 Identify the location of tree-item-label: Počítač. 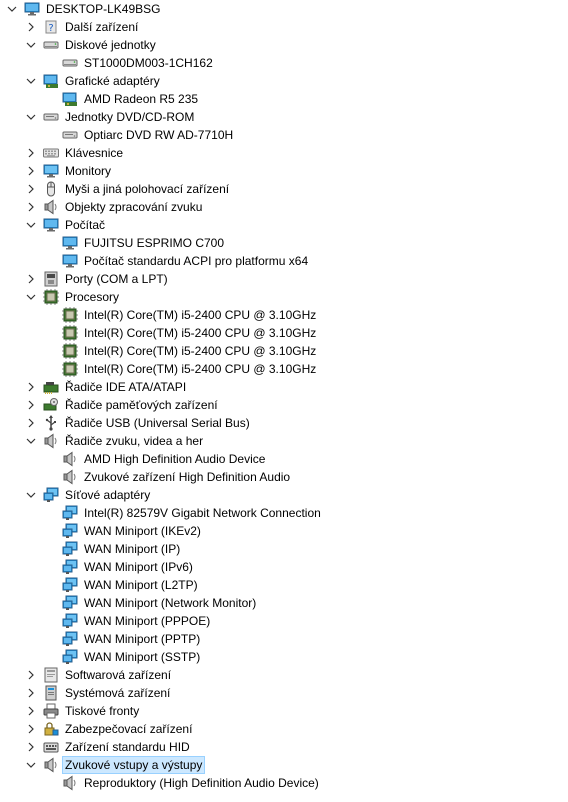
(85, 225).